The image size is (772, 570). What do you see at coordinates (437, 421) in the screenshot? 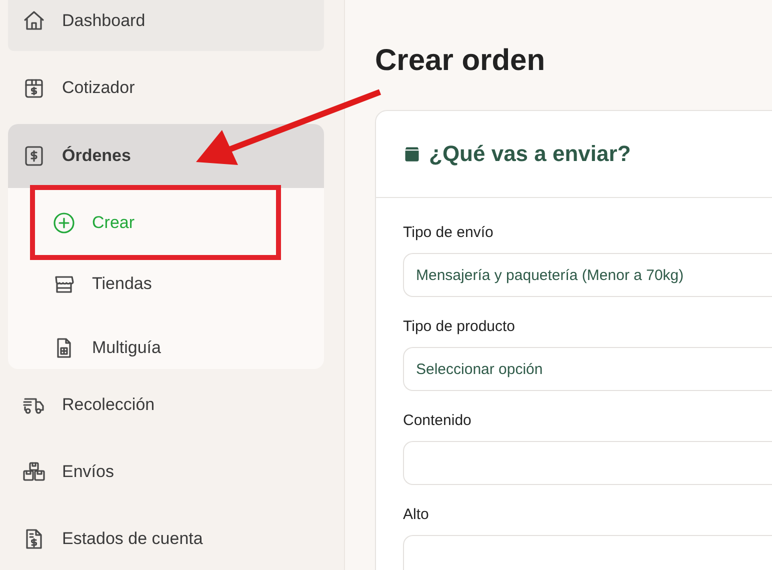
I see `field-label: Contenido` at bounding box center [437, 421].